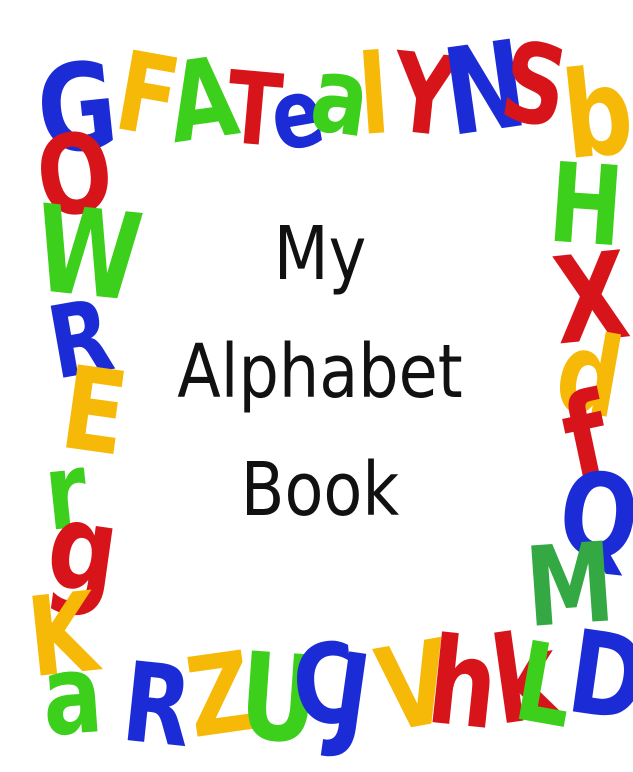 Image resolution: width=633 pixels, height=772 pixels. What do you see at coordinates (374, 95) in the screenshot?
I see `border-letter-top-7: l` at bounding box center [374, 95].